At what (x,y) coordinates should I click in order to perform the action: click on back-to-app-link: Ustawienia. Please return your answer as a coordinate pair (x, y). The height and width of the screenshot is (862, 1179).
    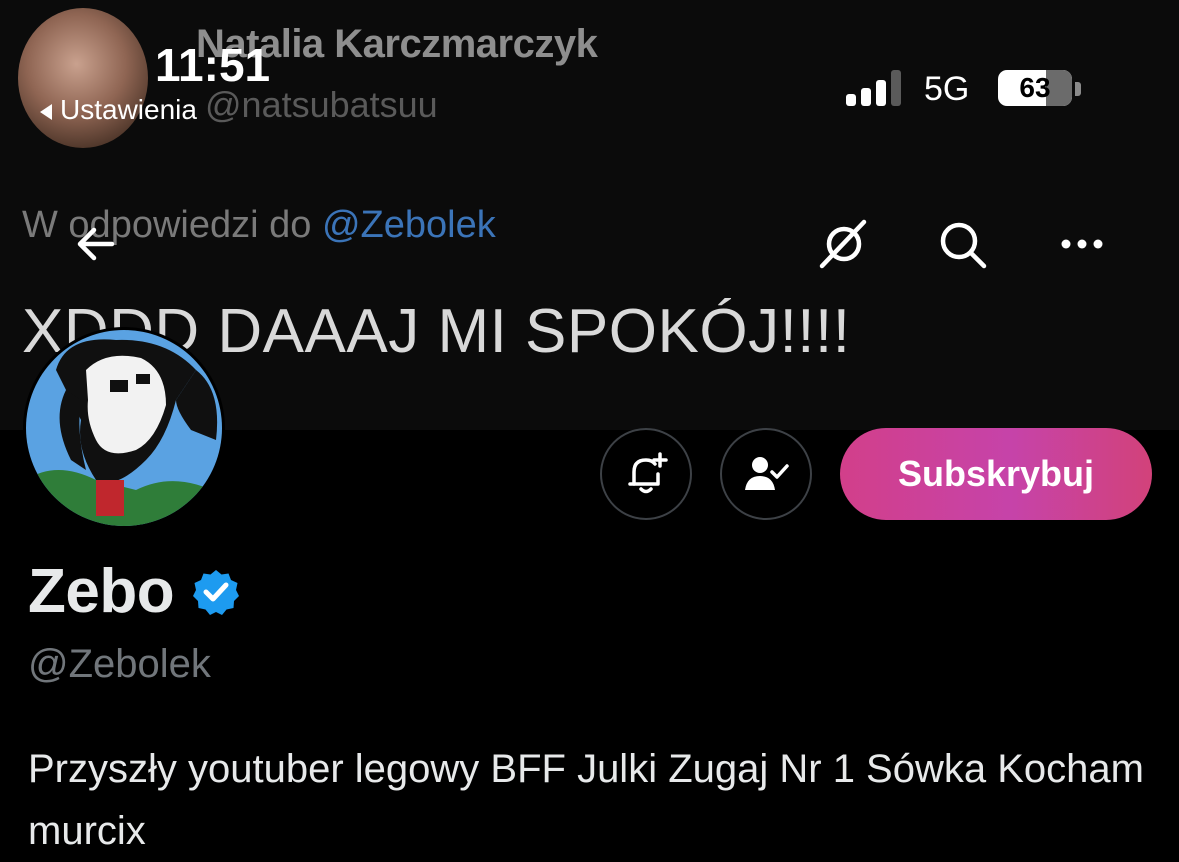
    Looking at the image, I should click on (118, 110).